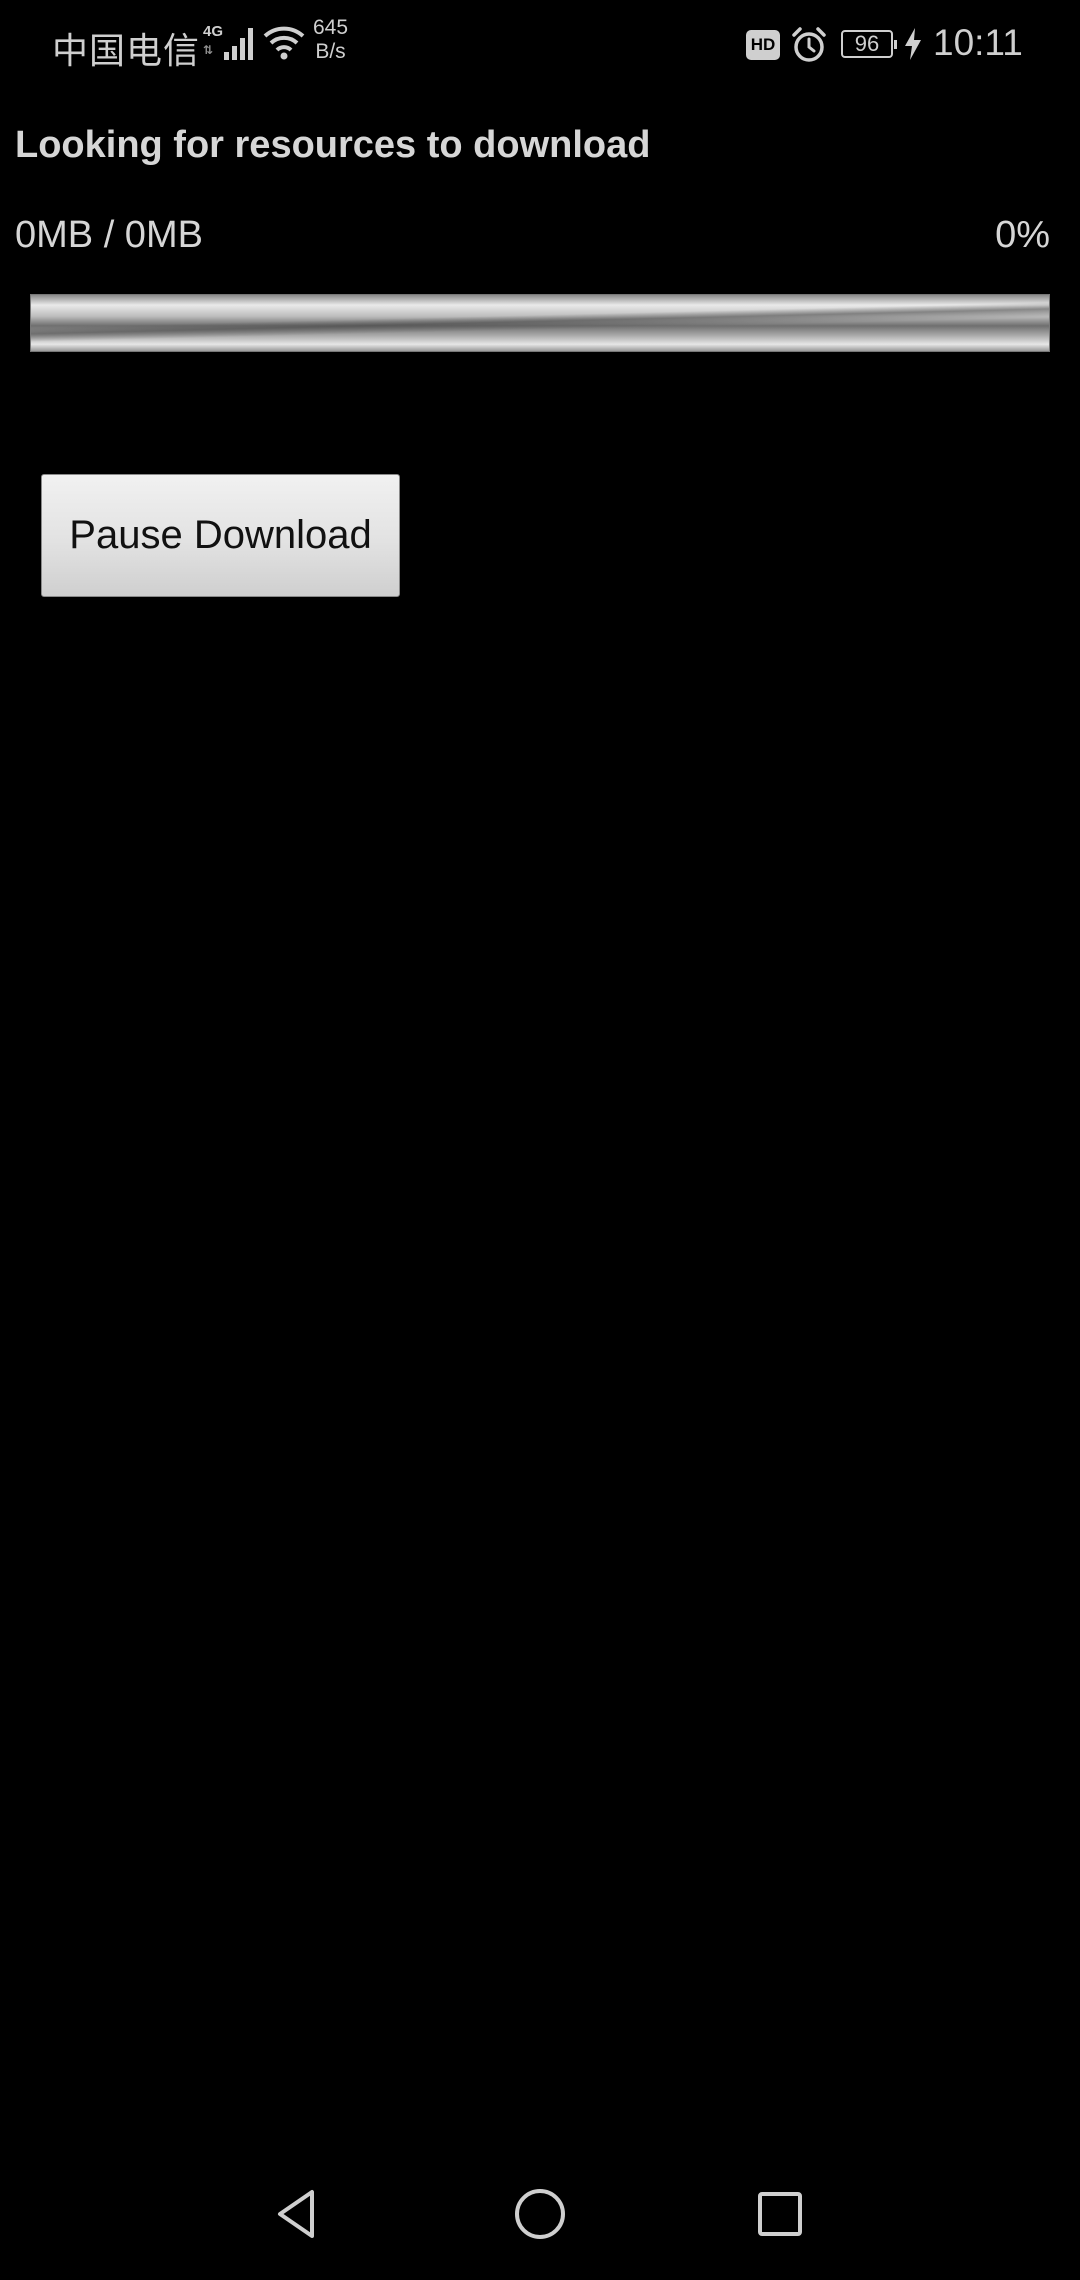 The height and width of the screenshot is (2280, 1080). Describe the element at coordinates (780, 2214) in the screenshot. I see `recents-icon` at that location.